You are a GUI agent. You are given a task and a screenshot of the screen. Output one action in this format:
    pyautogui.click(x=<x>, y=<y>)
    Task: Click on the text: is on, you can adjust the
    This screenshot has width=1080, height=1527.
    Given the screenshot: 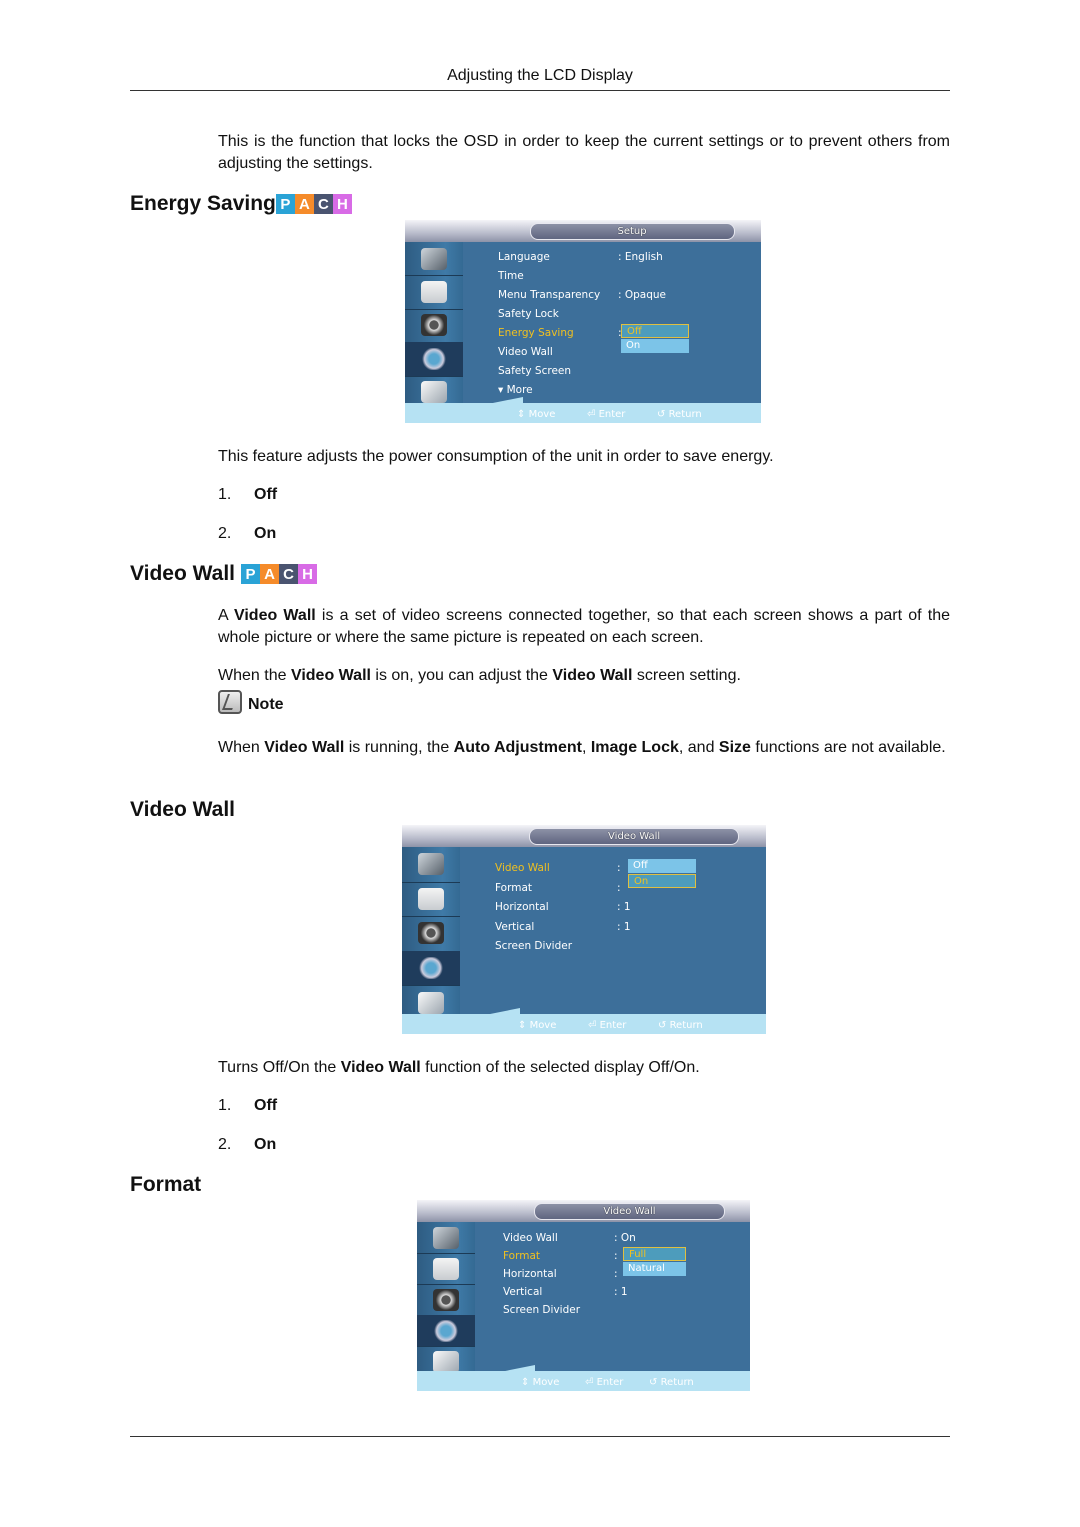 What is the action you would take?
    pyautogui.click(x=461, y=675)
    